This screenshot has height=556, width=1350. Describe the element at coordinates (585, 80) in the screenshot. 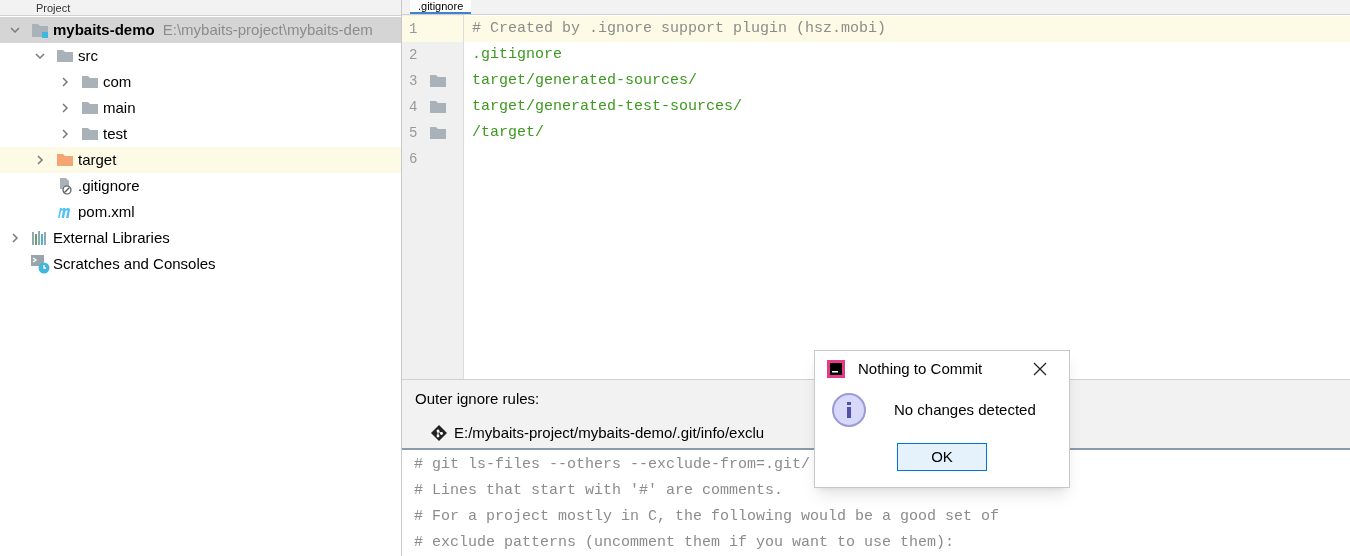

I see `code-line: target/generated-sources/` at that location.